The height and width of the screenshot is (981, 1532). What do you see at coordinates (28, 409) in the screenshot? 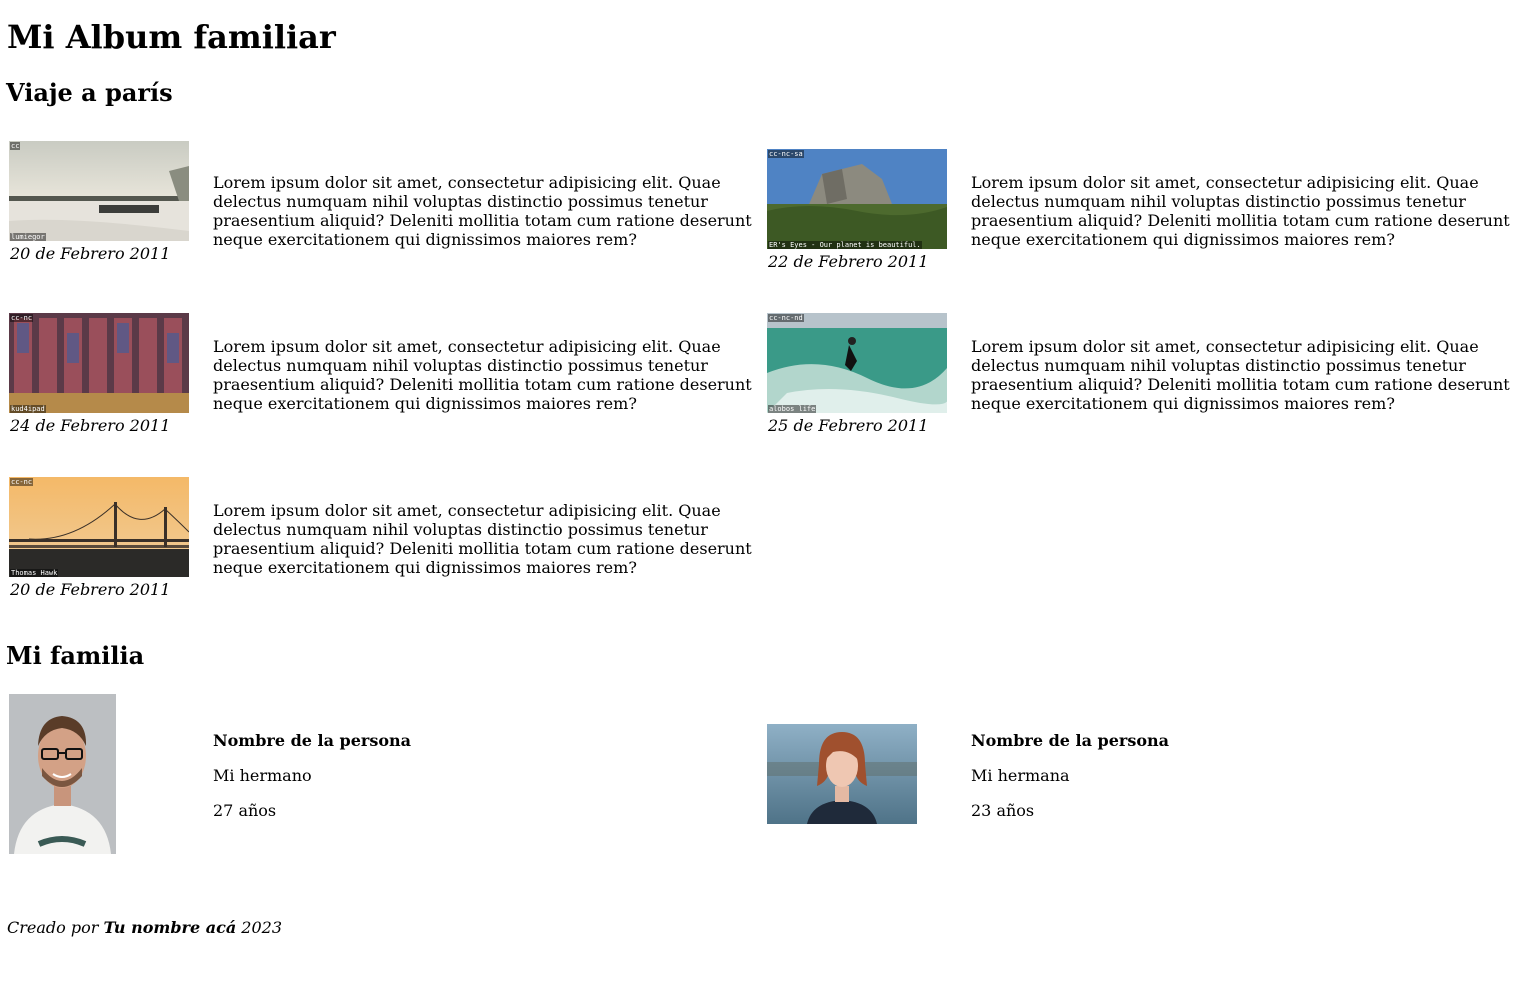
I see `author-label: kud4ipad` at bounding box center [28, 409].